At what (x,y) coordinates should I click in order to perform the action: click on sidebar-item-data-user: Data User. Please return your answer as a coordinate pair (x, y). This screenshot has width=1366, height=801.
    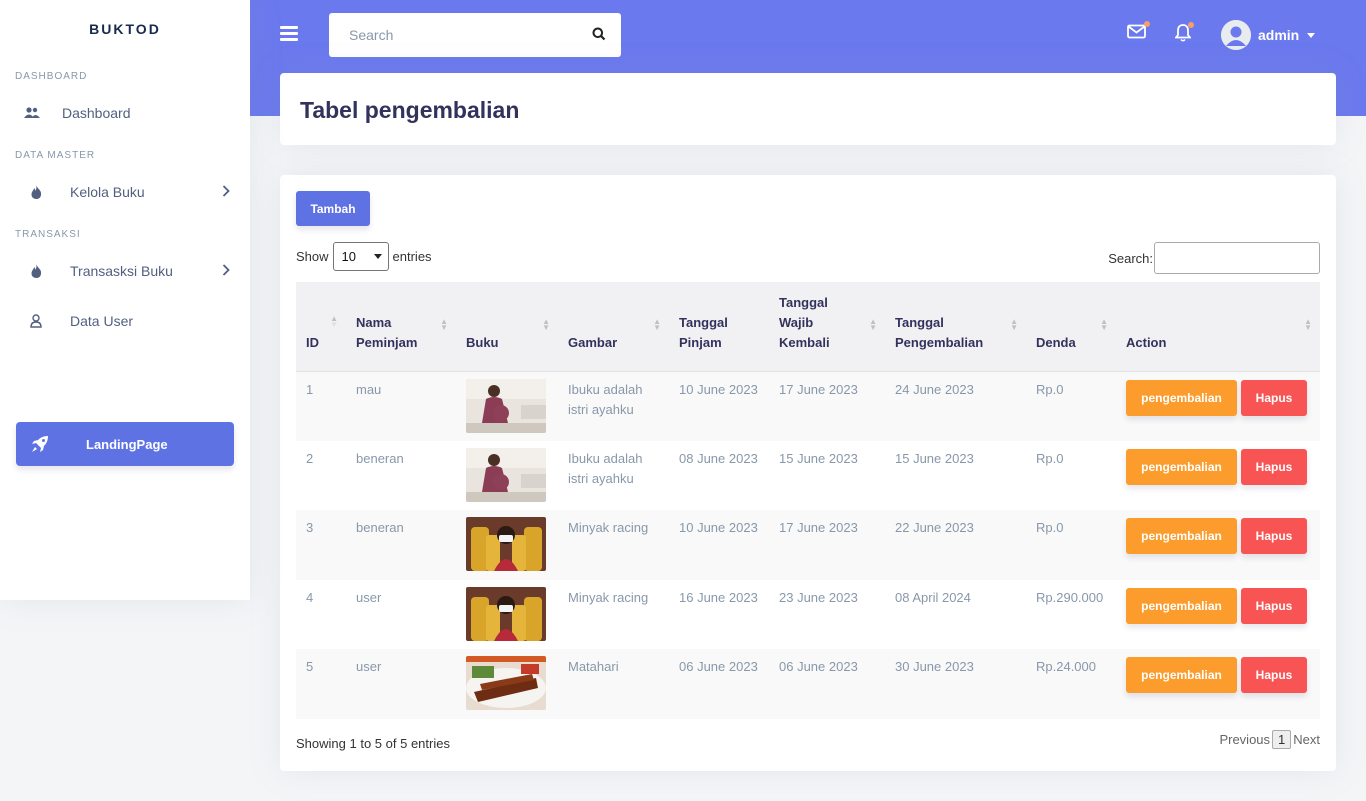
    Looking at the image, I should click on (125, 321).